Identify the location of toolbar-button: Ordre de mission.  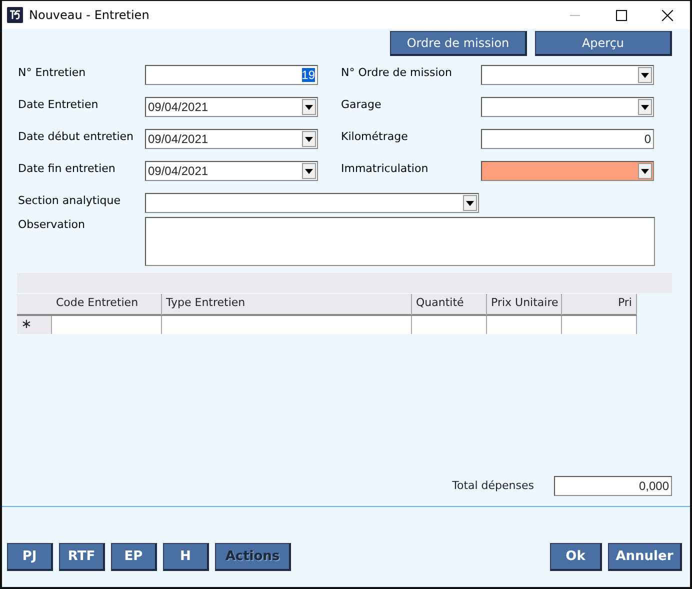
(458, 43).